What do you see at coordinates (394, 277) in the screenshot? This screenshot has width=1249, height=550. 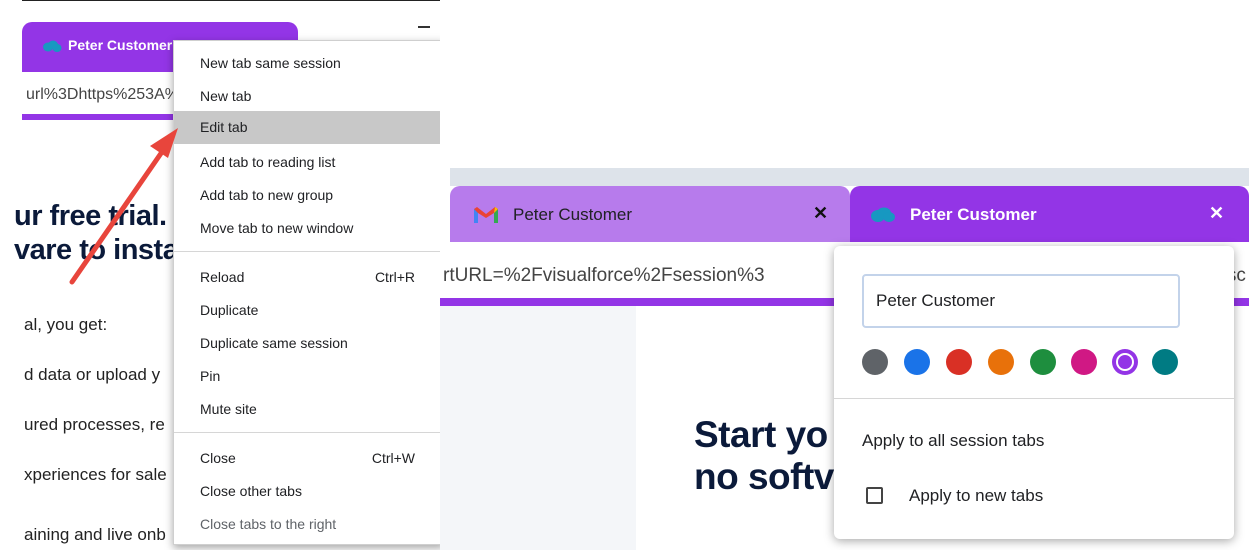 I see `menu-item-shortcut: Ctrl+R` at bounding box center [394, 277].